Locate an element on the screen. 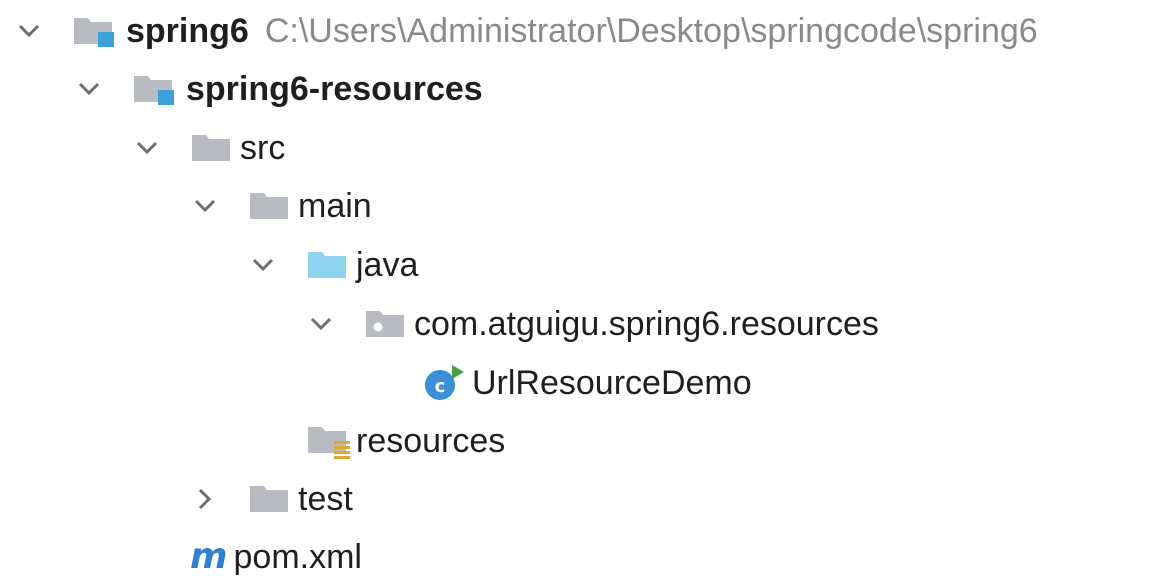 Image resolution: width=1168 pixels, height=586 pixels. tree-node-label: pom.xml is located at coordinates (297, 557).